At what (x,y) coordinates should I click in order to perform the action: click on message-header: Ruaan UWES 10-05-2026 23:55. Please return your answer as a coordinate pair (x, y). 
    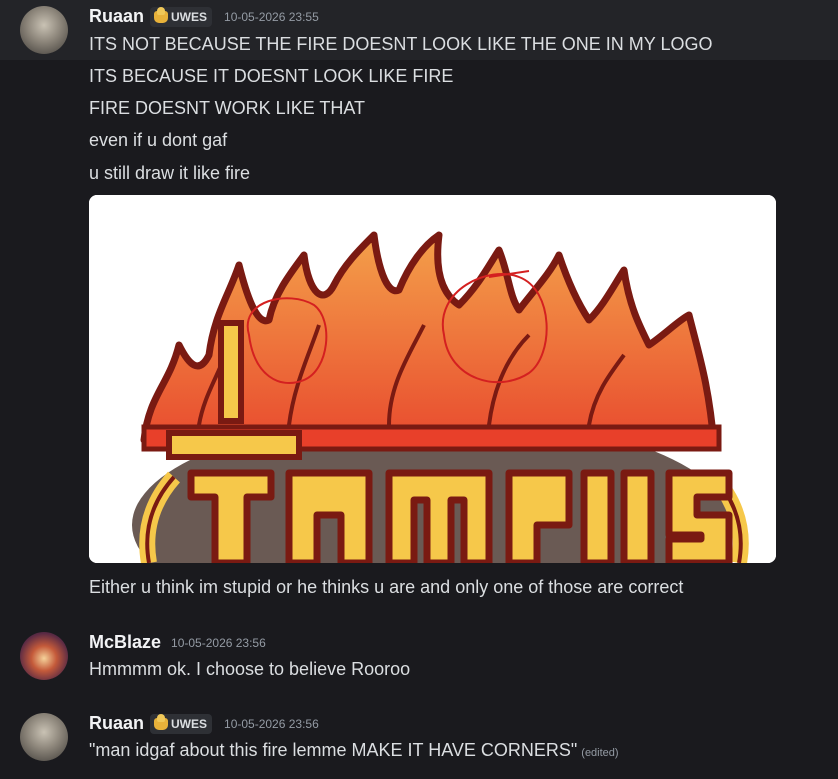
    Looking at the image, I should click on (204, 16).